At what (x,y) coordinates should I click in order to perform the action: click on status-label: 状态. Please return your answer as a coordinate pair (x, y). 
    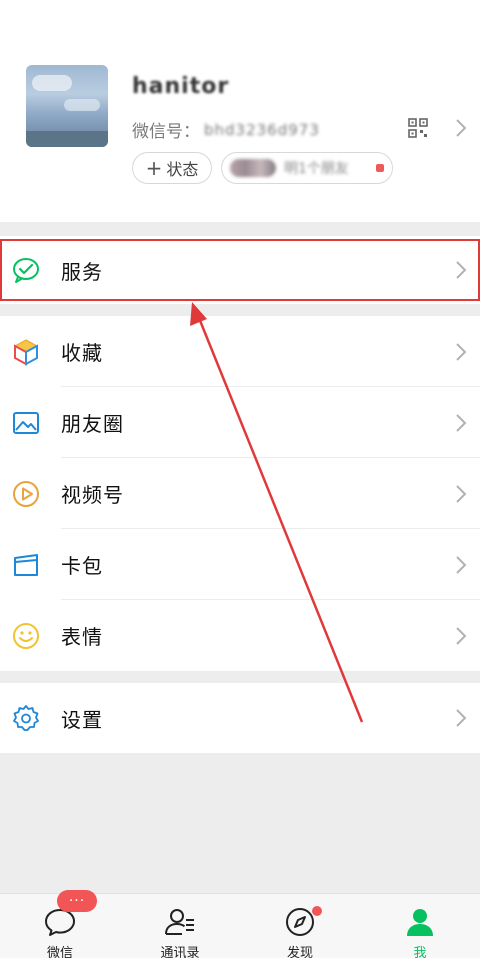
    Looking at the image, I should click on (182, 169).